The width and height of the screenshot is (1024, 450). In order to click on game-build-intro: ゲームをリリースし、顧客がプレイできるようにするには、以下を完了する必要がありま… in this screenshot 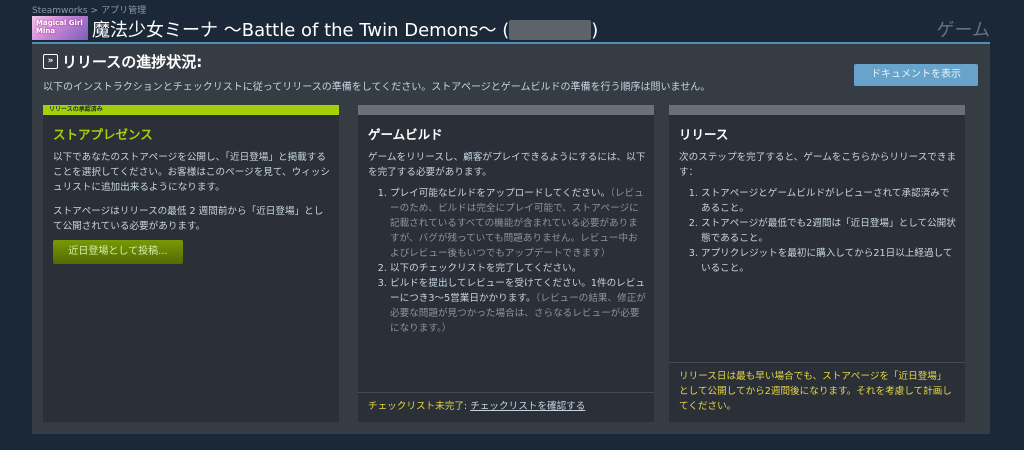, I will do `click(507, 165)`.